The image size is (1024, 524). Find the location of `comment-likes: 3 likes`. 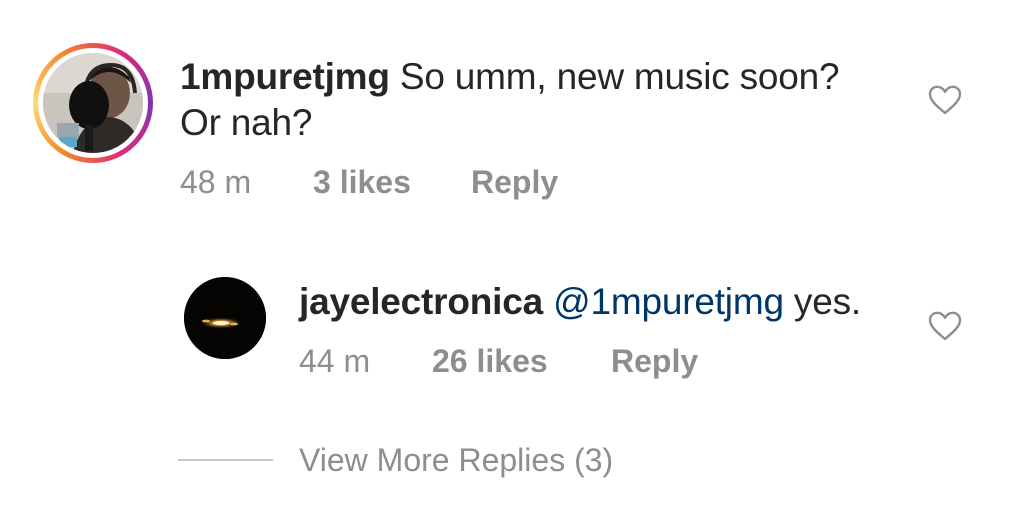

comment-likes: 3 likes is located at coordinates (362, 182).